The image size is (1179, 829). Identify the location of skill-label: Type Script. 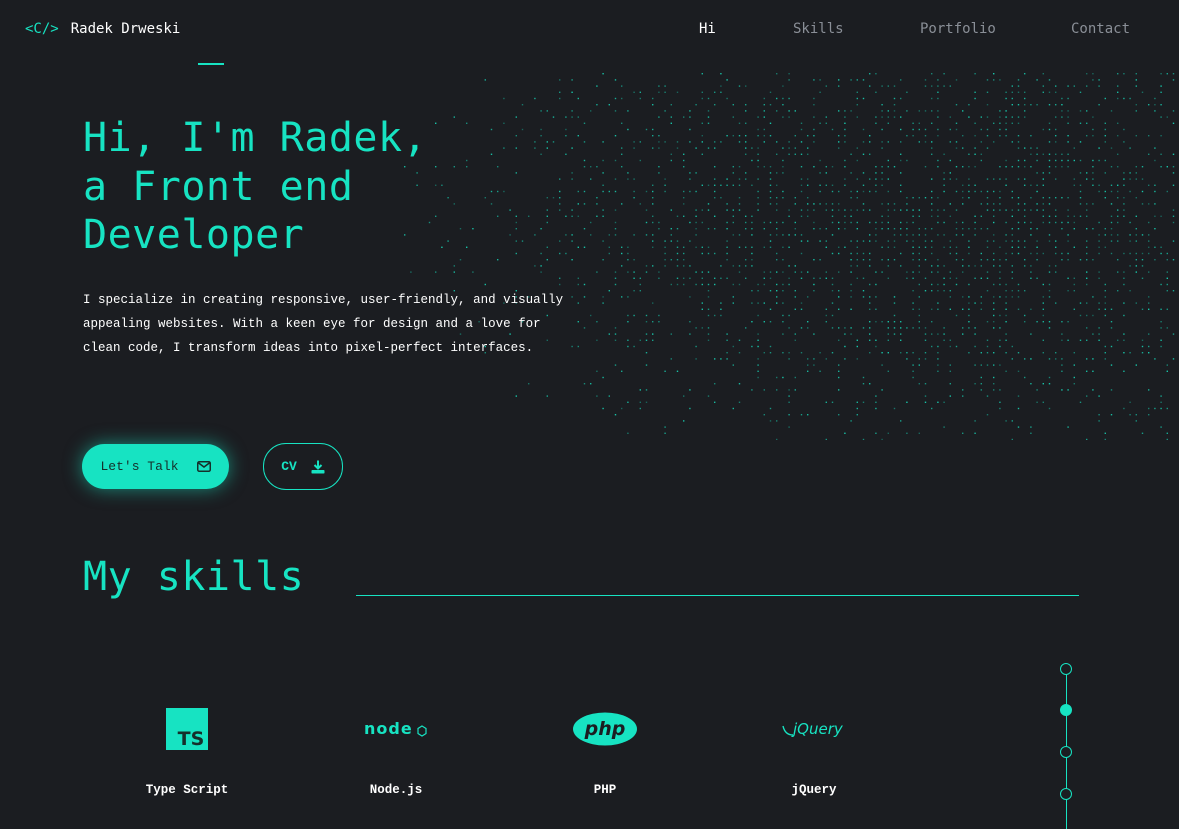
(187, 790).